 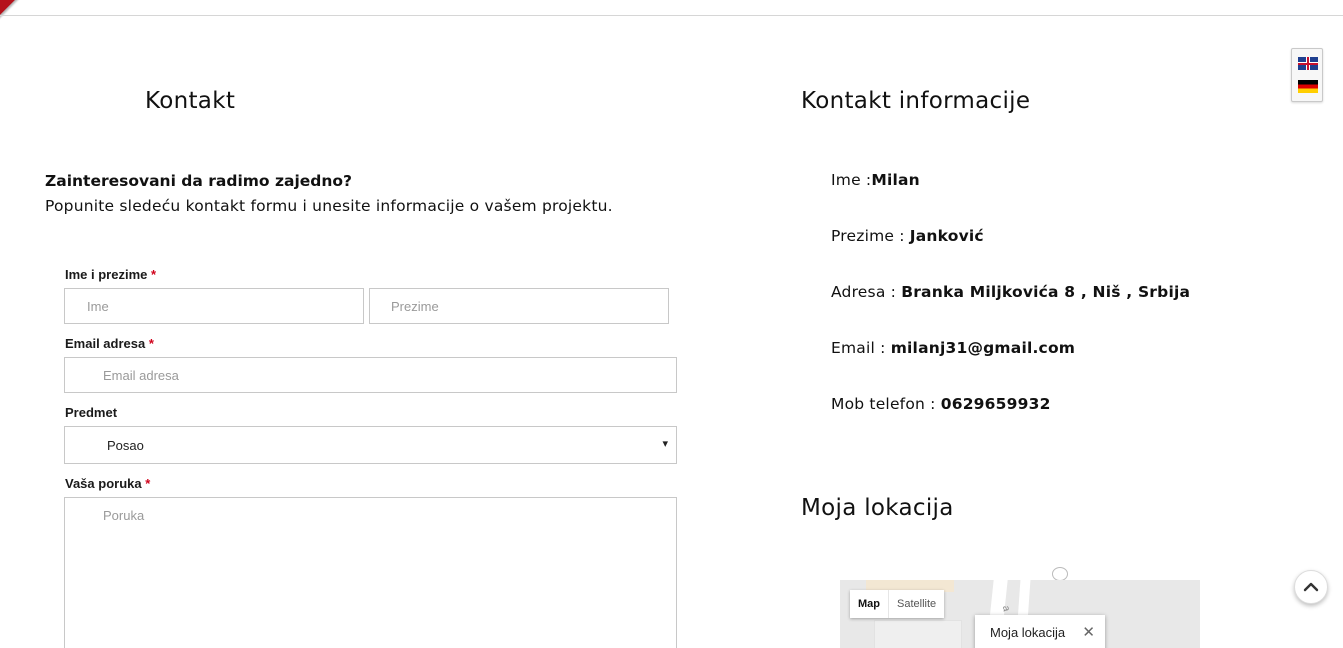 I want to click on map-info-text: Moja lokacija, so click(x=1028, y=632).